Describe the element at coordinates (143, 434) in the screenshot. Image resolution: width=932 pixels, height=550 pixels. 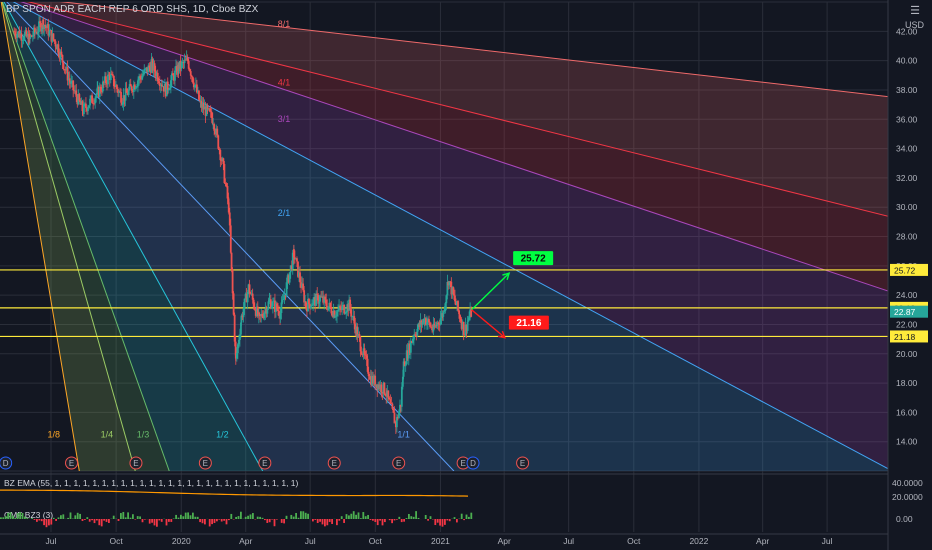
I see `gann-fan-label: 1/3` at that location.